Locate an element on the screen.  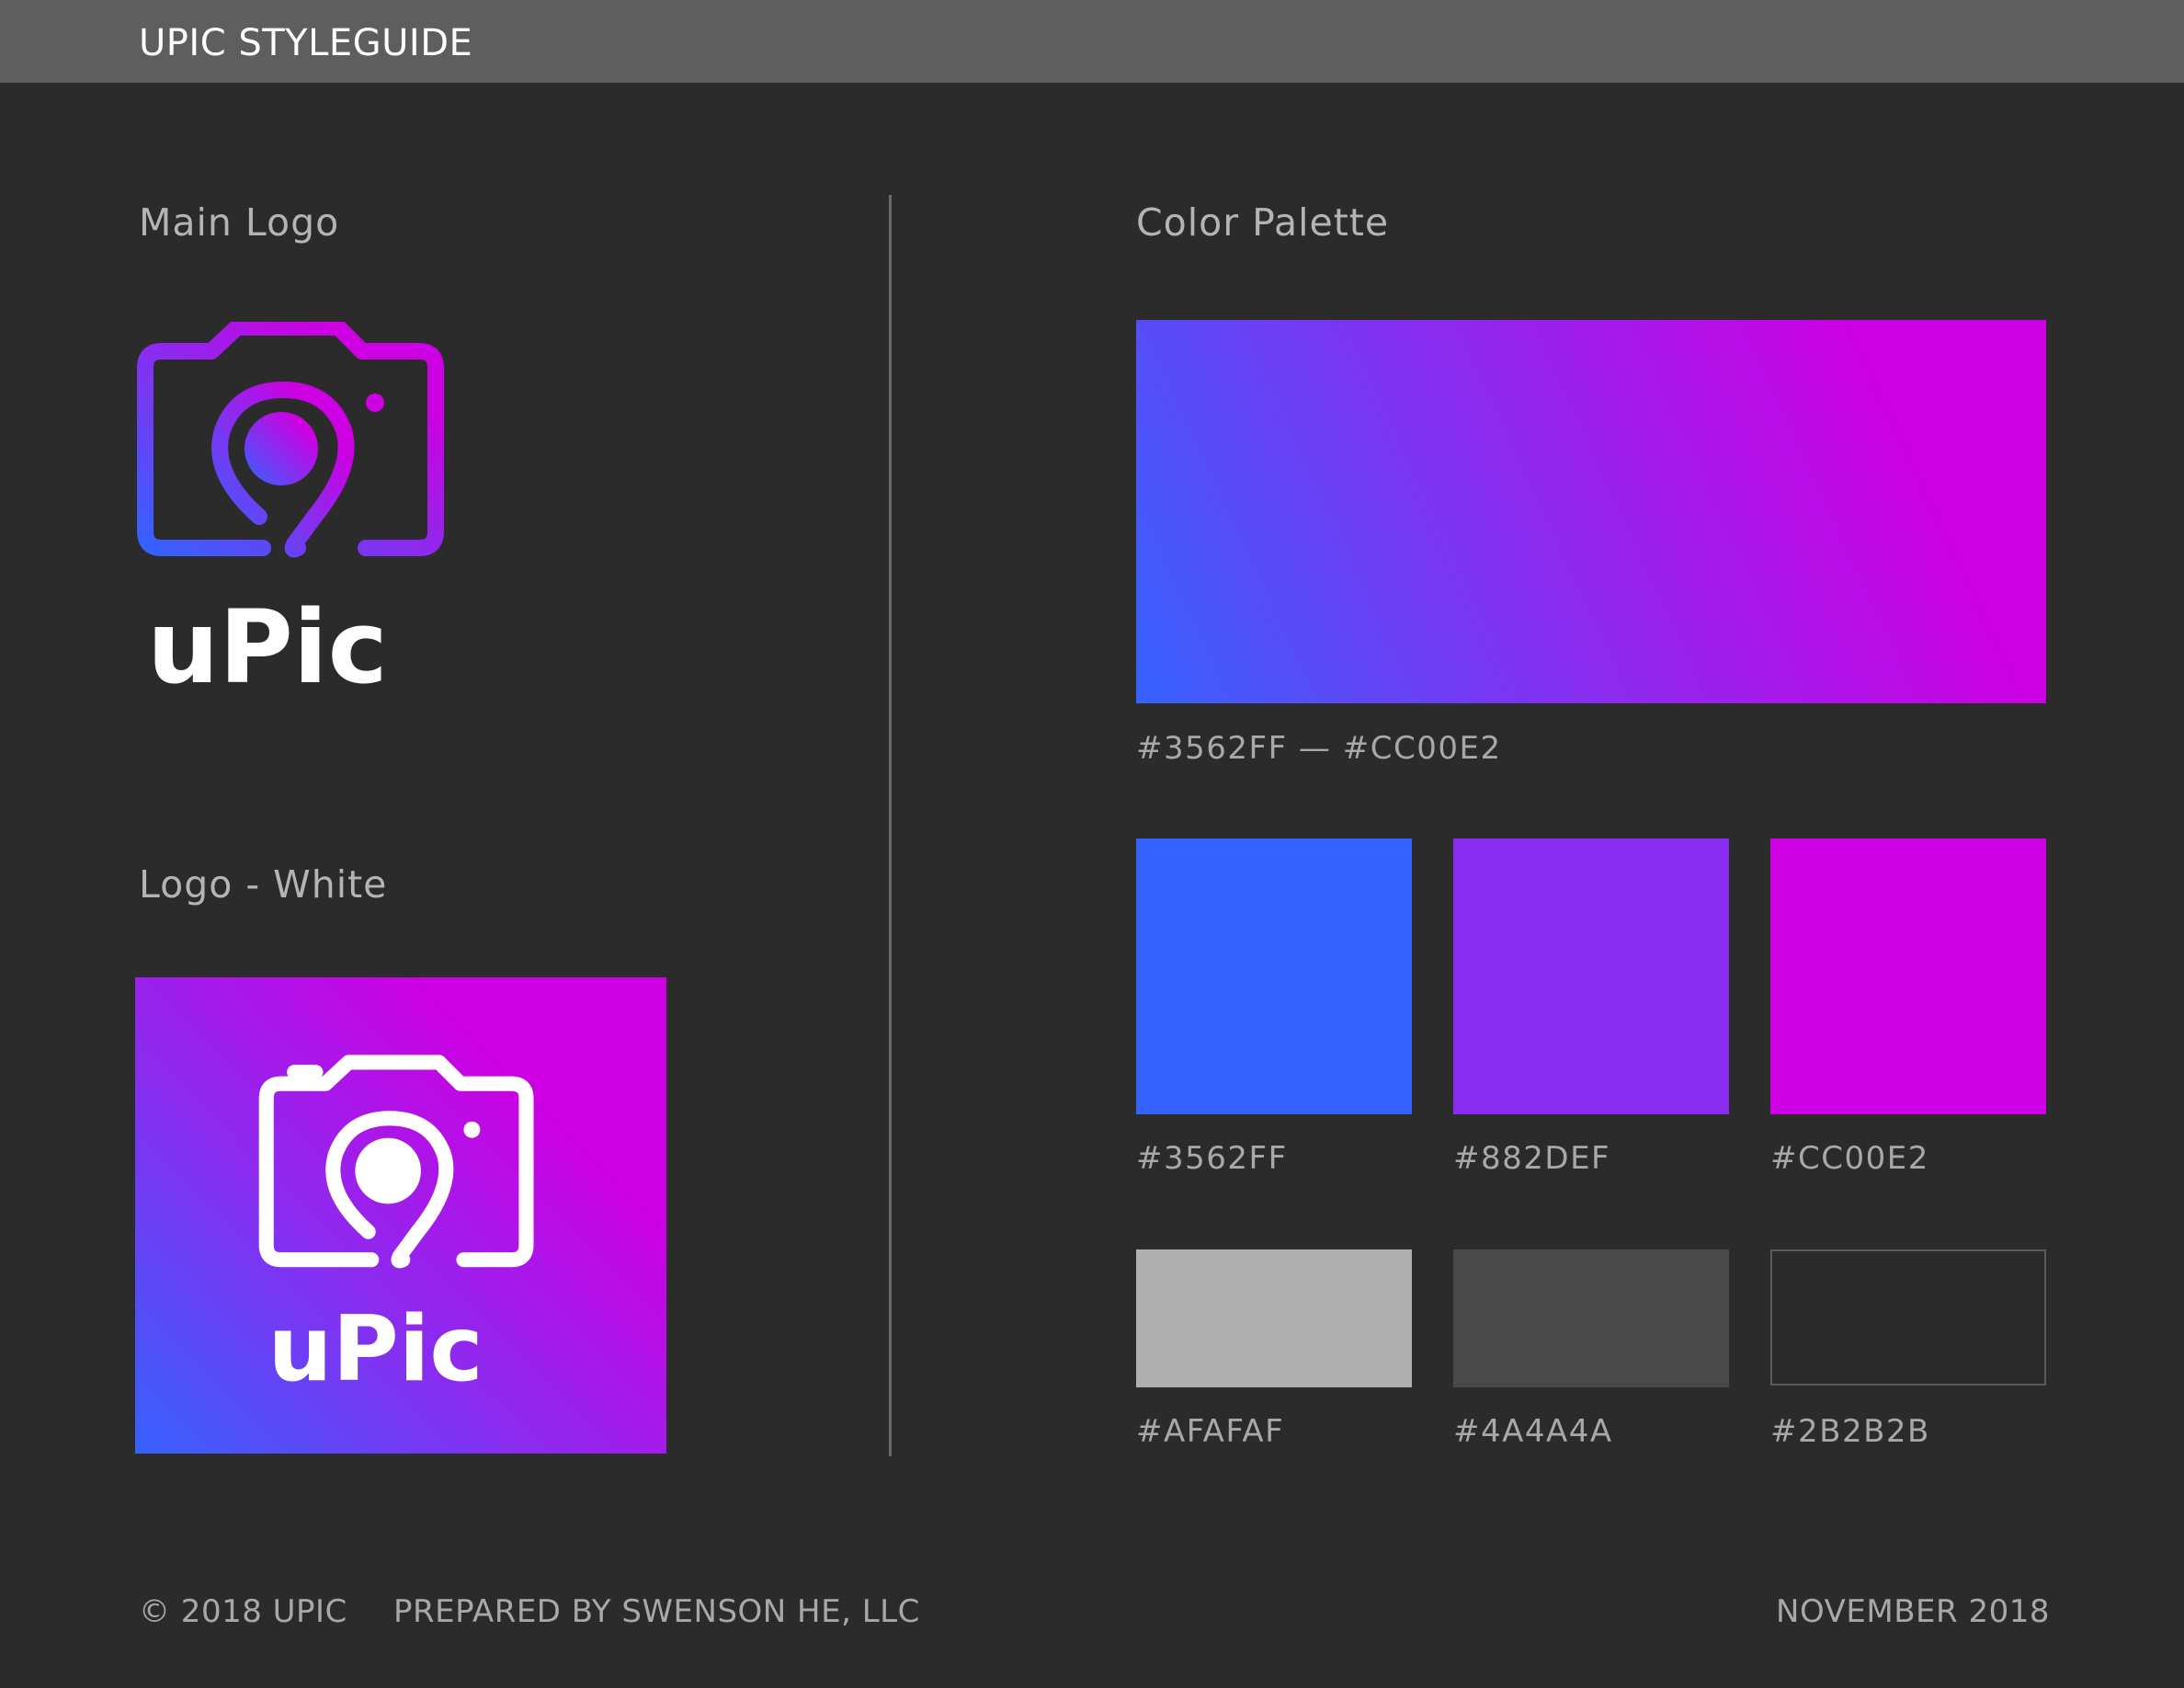
footer-copyright: © 2018 UPIC is located at coordinates (243, 1612).